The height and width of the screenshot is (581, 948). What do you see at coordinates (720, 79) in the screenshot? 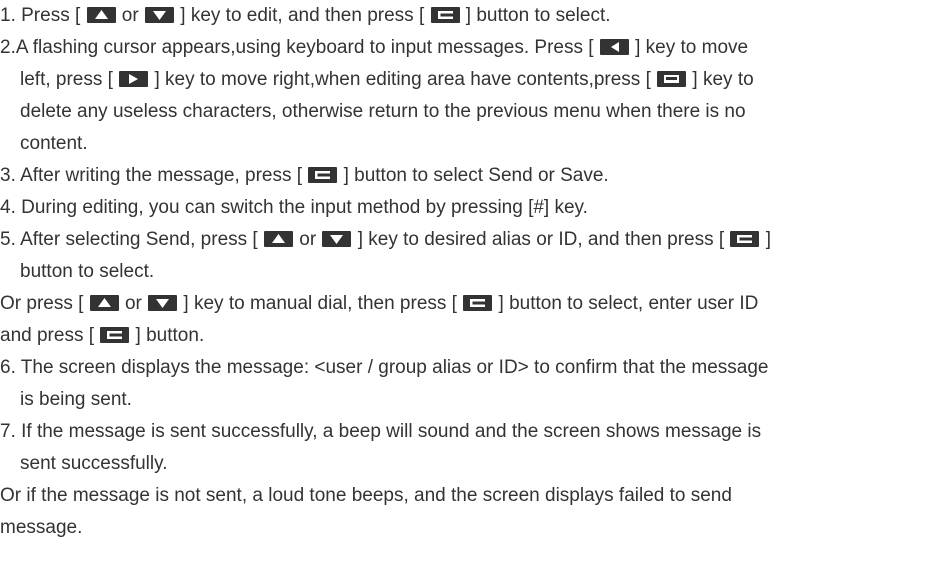
I see `step-2-text-e: ] key to` at bounding box center [720, 79].